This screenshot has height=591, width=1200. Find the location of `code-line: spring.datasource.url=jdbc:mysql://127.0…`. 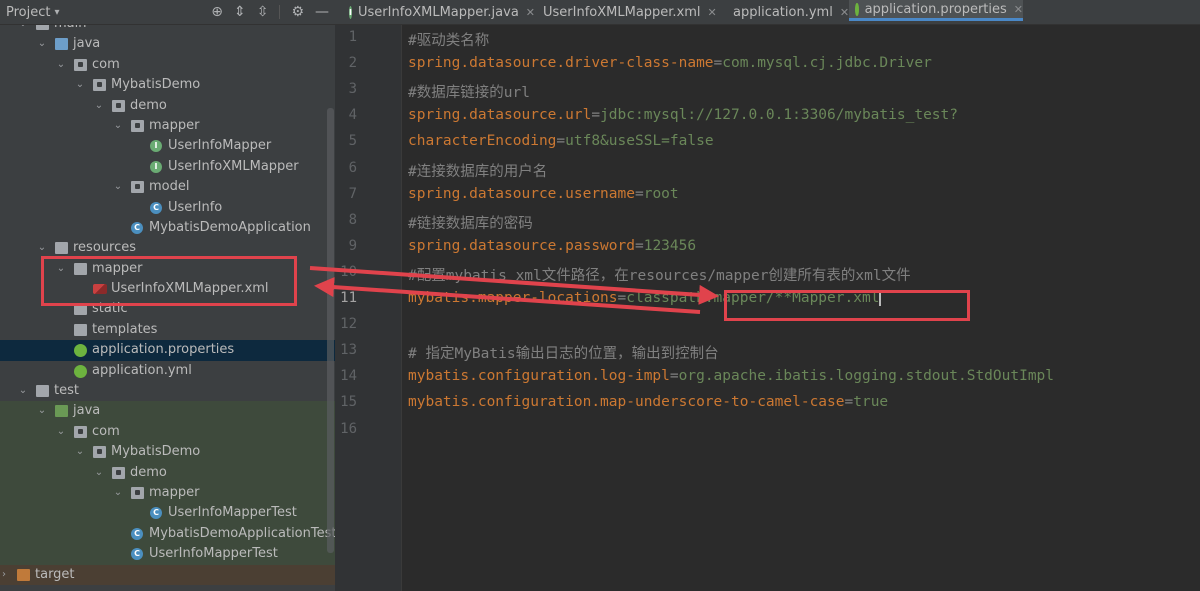

code-line: spring.datasource.url=jdbc:mysql://127.0… is located at coordinates (683, 115).